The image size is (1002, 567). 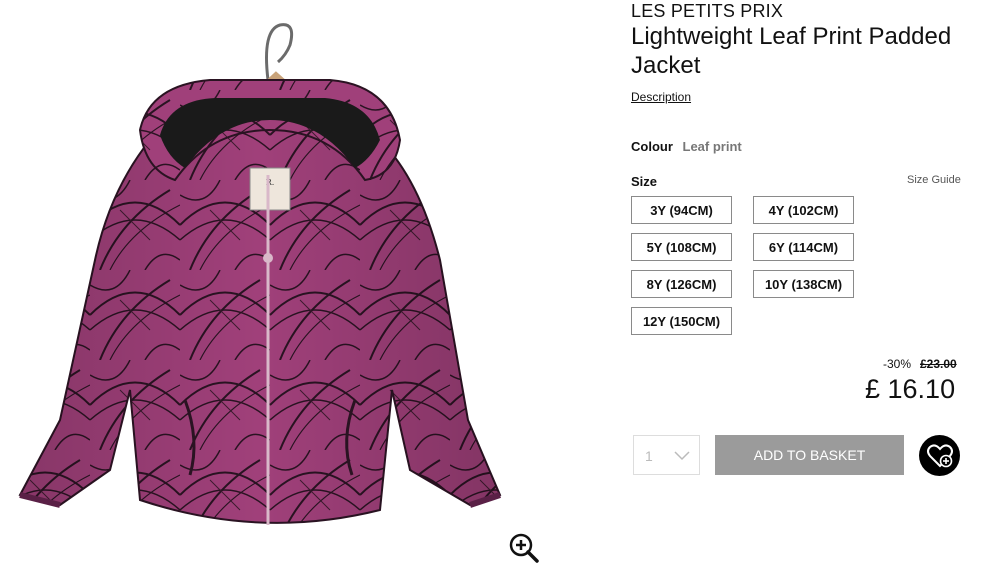 I want to click on size-option-10y: 10Y (138CM), so click(x=803, y=284).